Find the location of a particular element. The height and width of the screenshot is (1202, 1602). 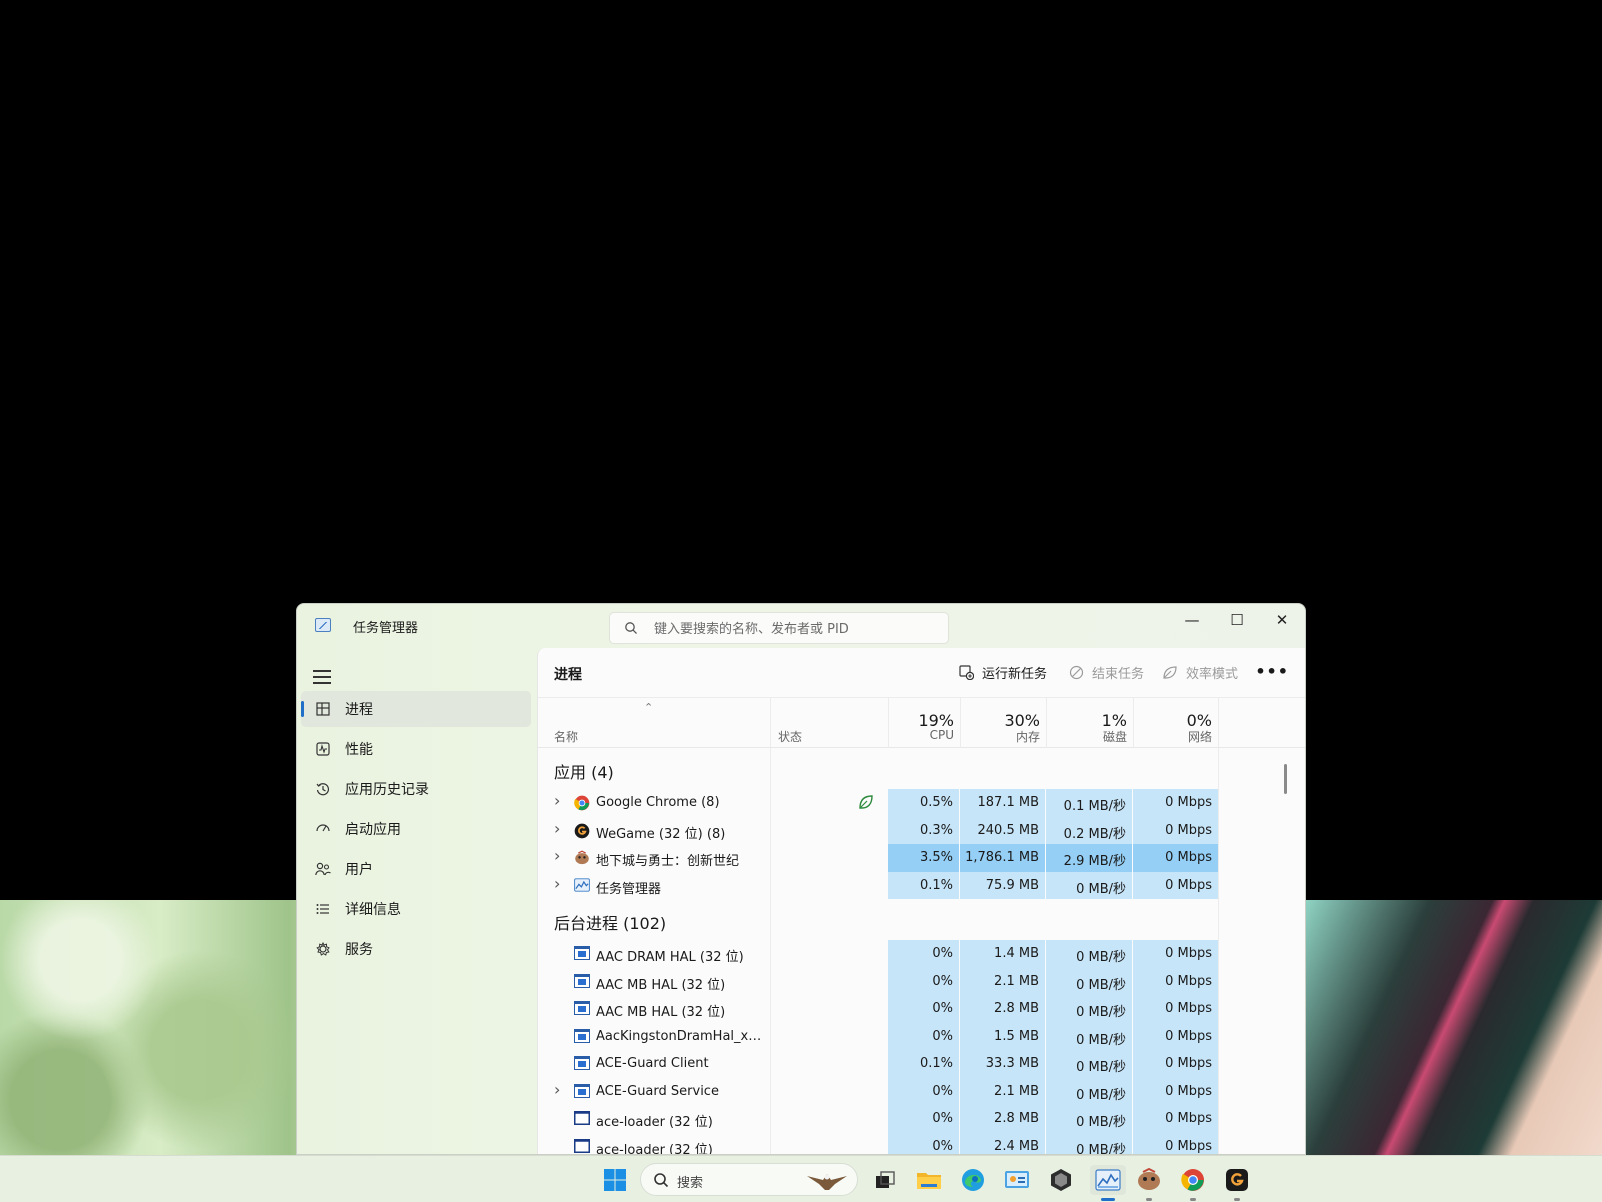

column-label: 网络 is located at coordinates (1199, 737).